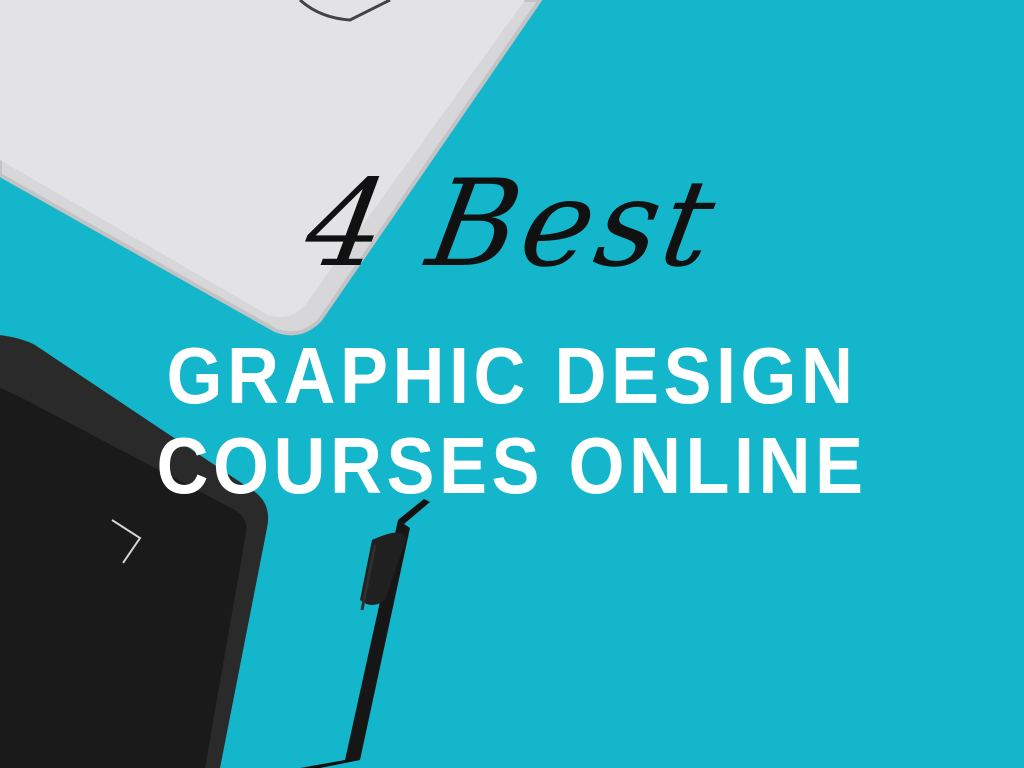 This screenshot has width=1024, height=768. I want to click on headline-line-1: GRAPHIC DESIGN, so click(512, 375).